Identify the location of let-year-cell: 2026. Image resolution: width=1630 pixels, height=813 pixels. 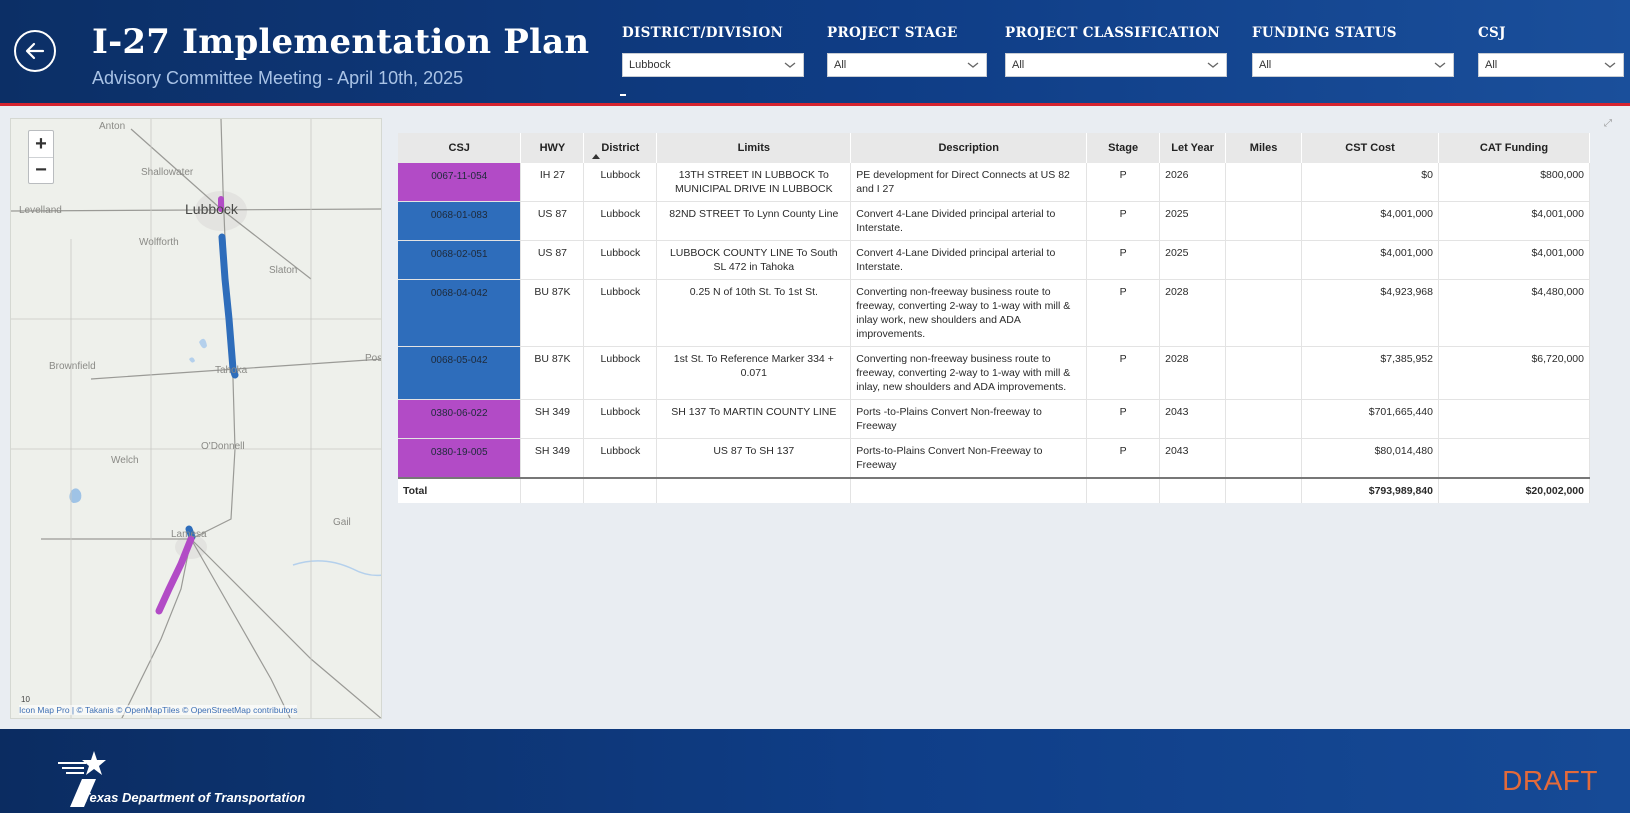
(1193, 182).